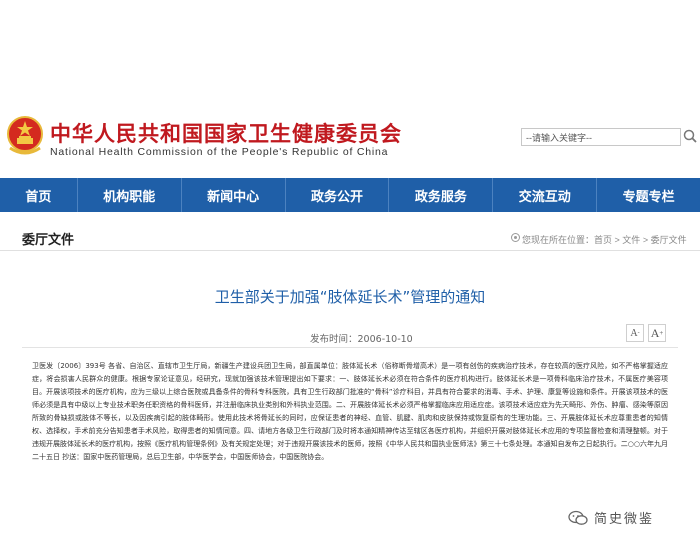  Describe the element at coordinates (25, 135) in the screenshot. I see `national-emblem-icon` at that location.